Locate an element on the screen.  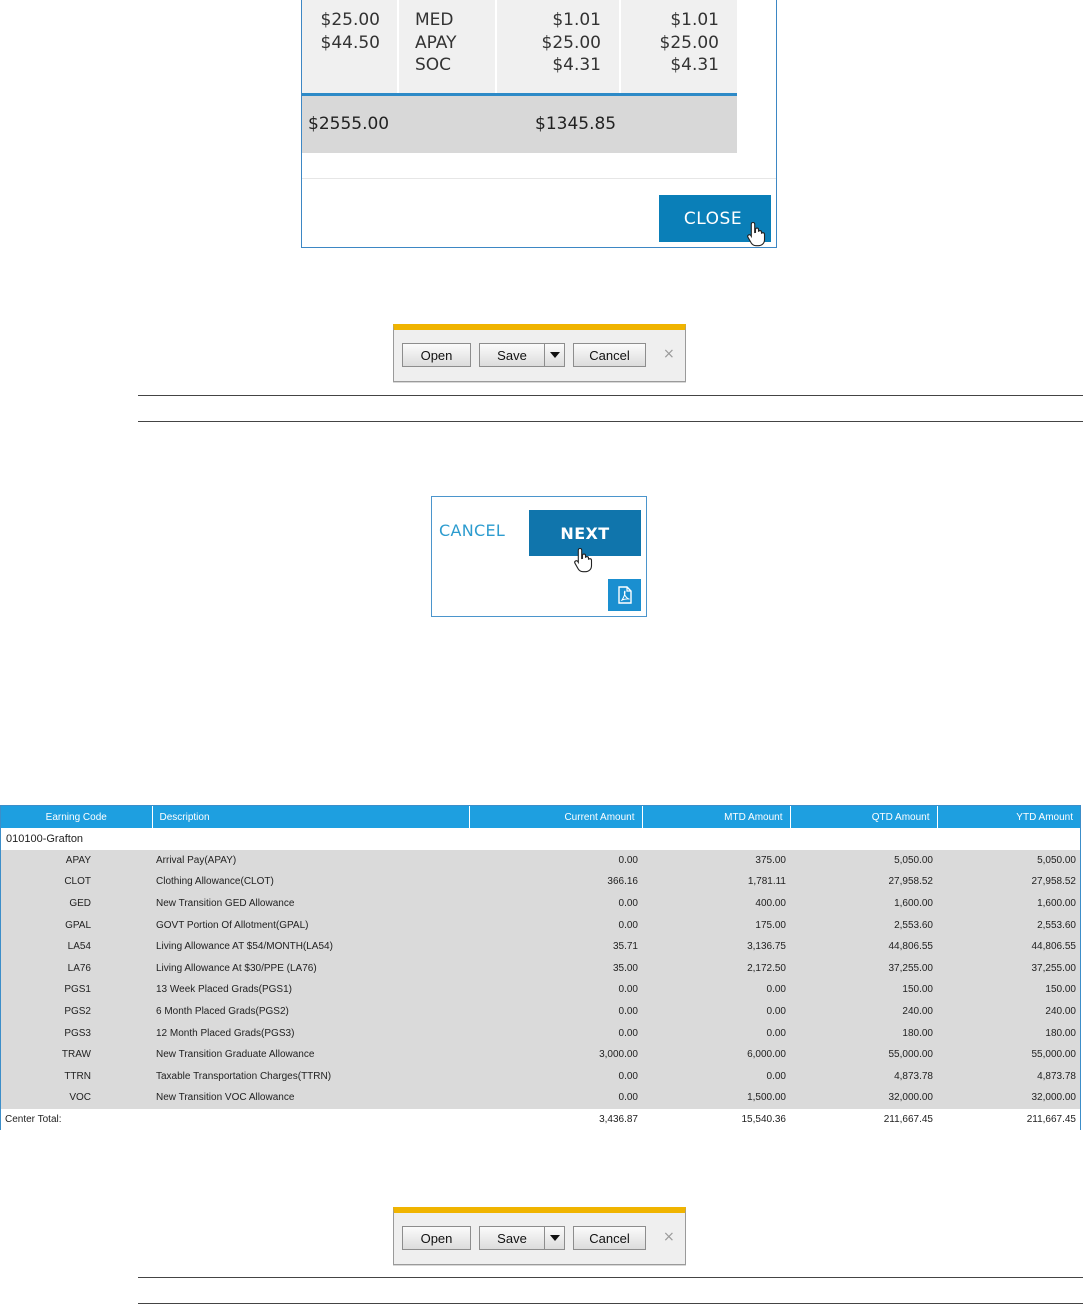
qtd-amount-cell: 180.00 is located at coordinates (863, 1033).